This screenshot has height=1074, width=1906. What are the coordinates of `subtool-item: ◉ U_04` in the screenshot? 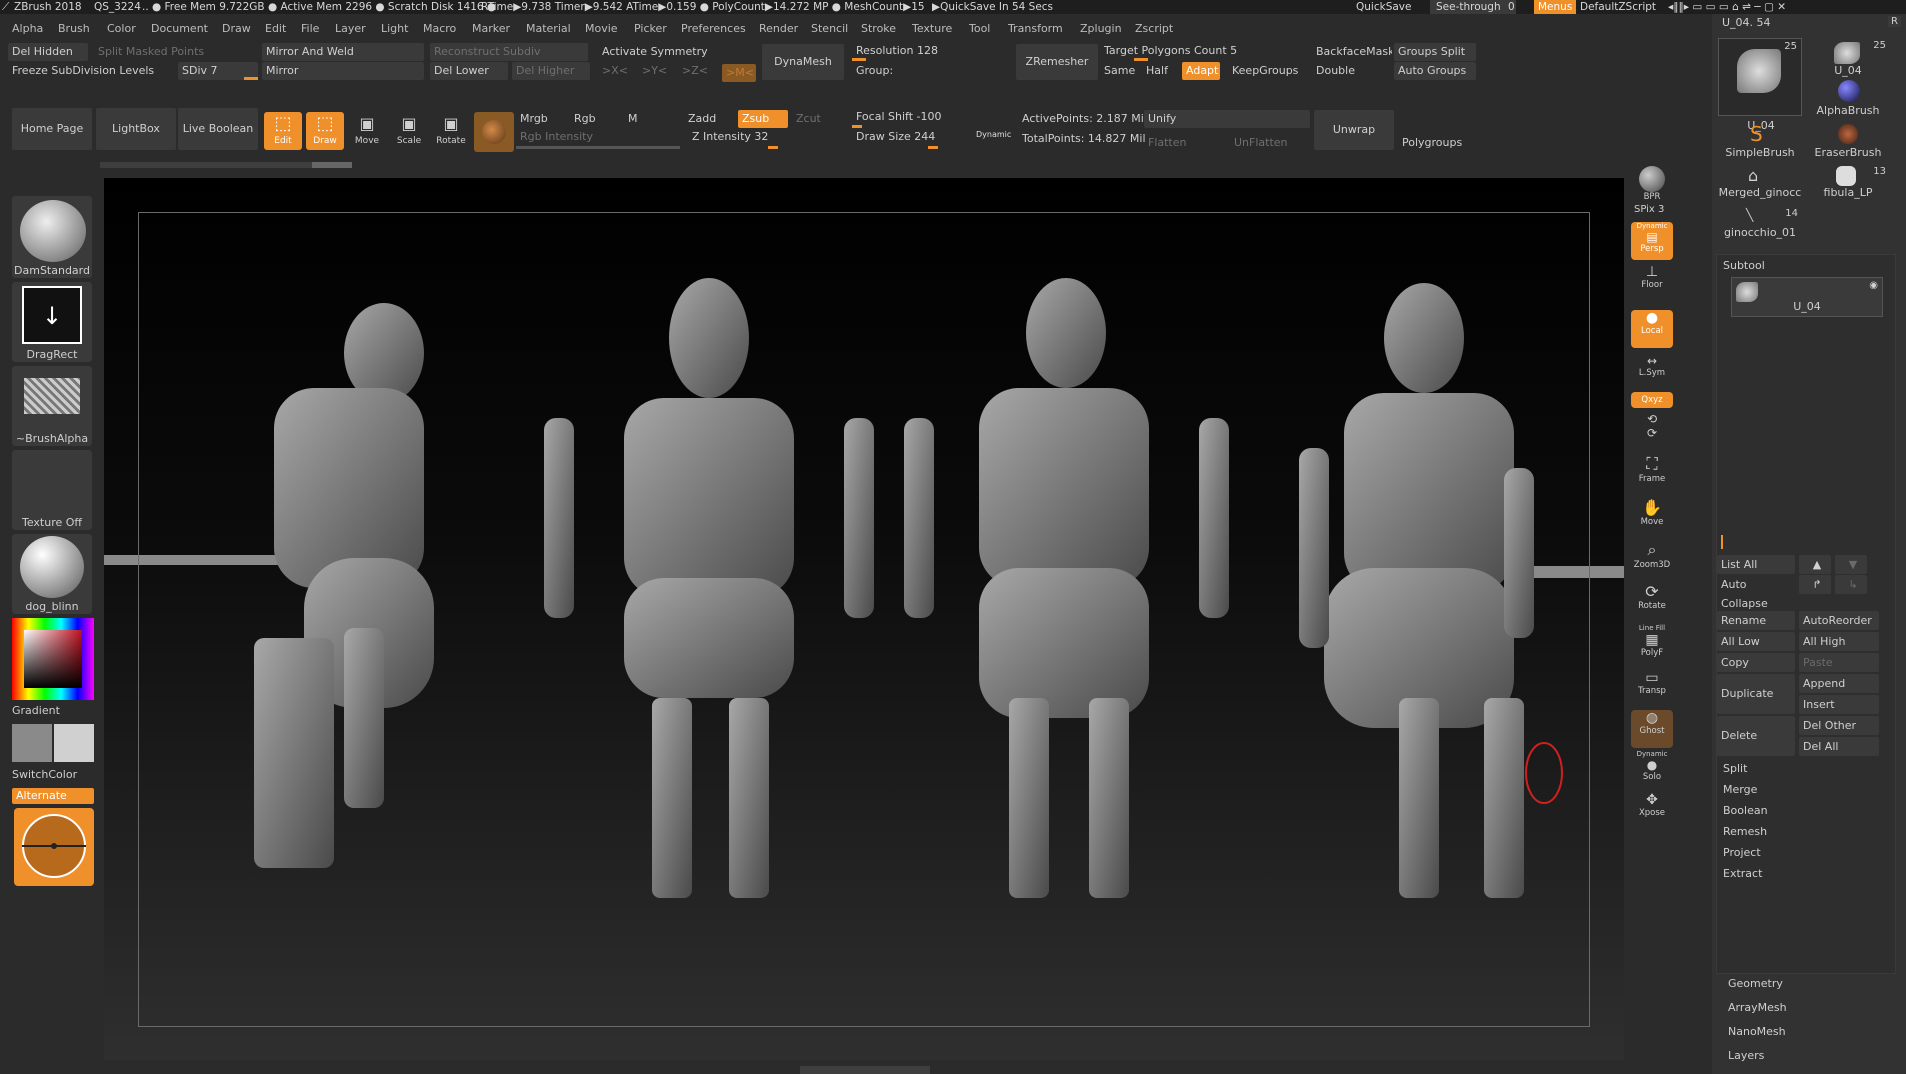 It's located at (1807, 297).